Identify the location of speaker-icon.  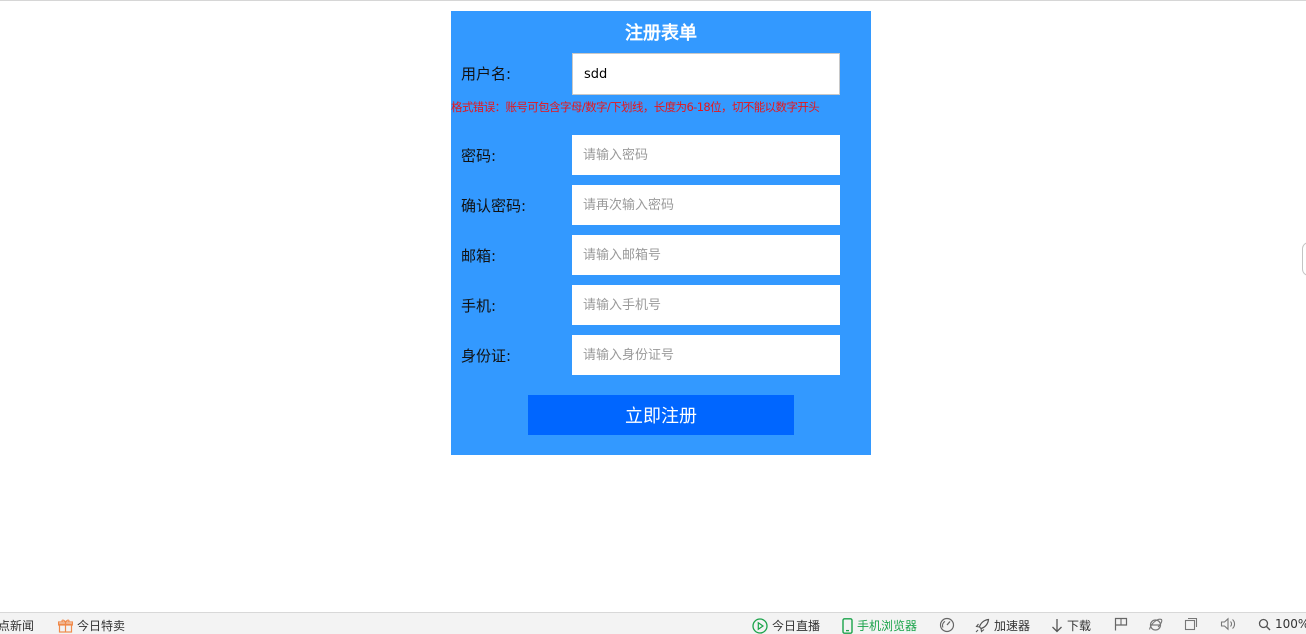
(1228, 624).